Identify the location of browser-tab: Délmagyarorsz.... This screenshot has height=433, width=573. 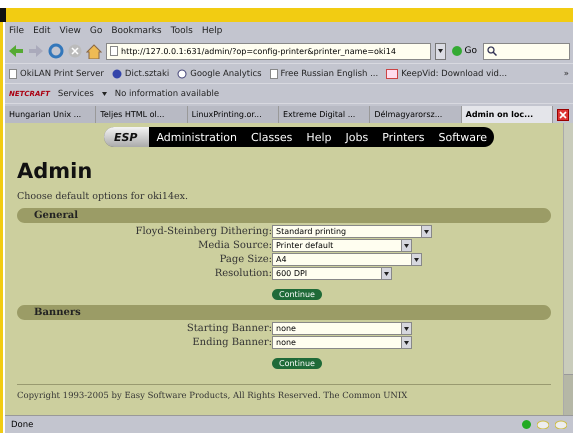
(416, 114).